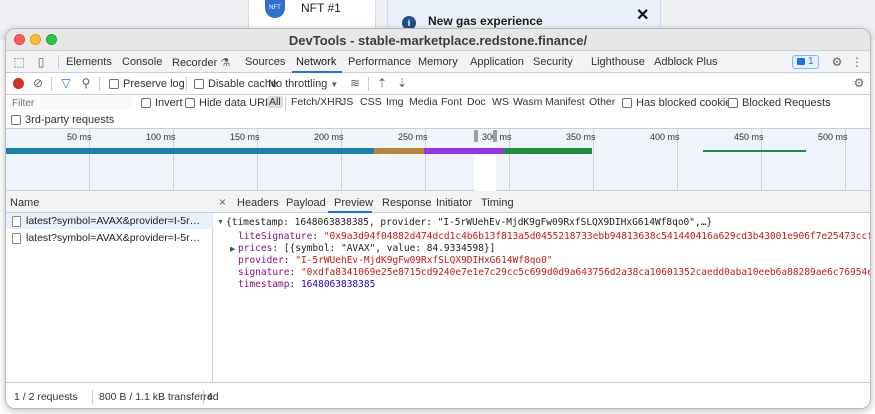 The width and height of the screenshot is (875, 414). I want to click on throttling-value: No throttling, so click(298, 84).